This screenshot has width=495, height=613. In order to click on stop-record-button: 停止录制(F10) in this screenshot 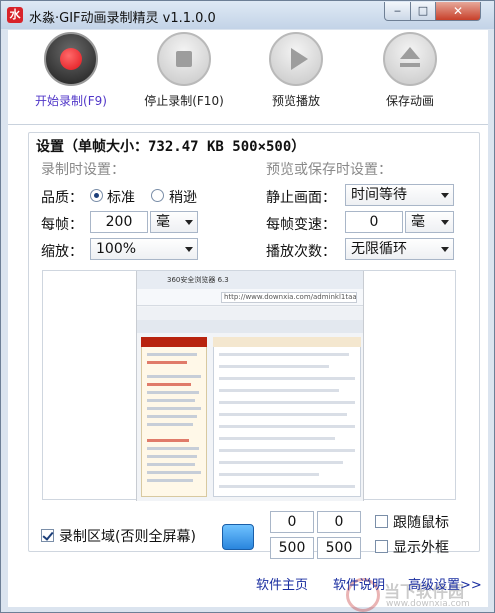, I will do `click(184, 70)`.